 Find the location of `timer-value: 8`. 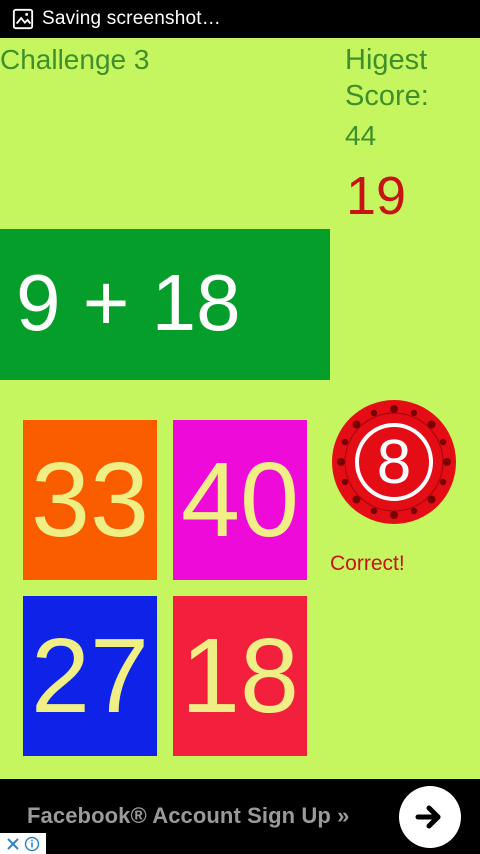

timer-value: 8 is located at coordinates (394, 462).